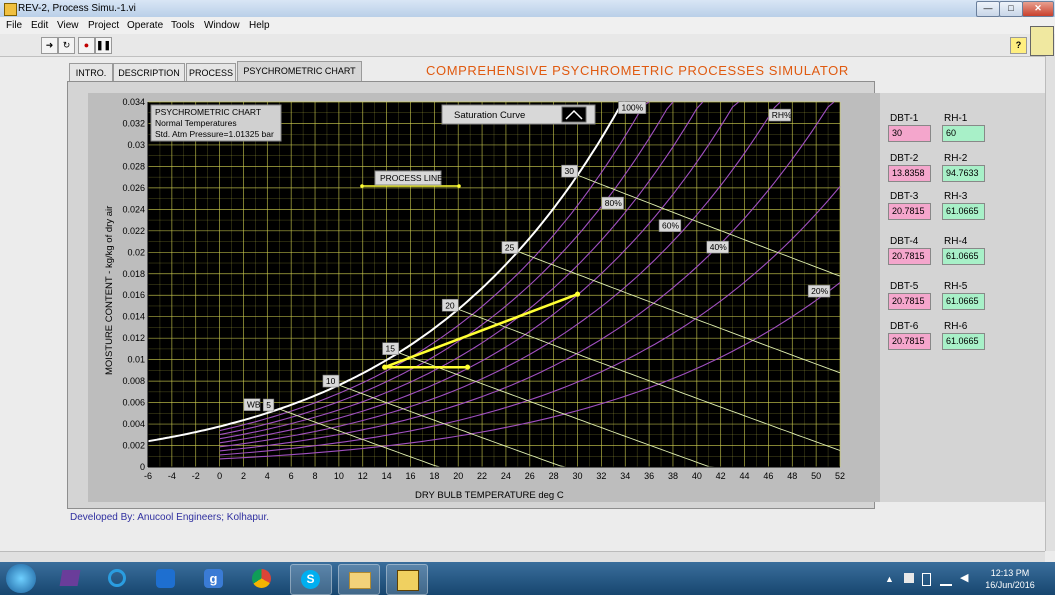 This screenshot has width=1055, height=595. What do you see at coordinates (133, 381) in the screenshot?
I see `y-tick-label: 0.008` at bounding box center [133, 381].